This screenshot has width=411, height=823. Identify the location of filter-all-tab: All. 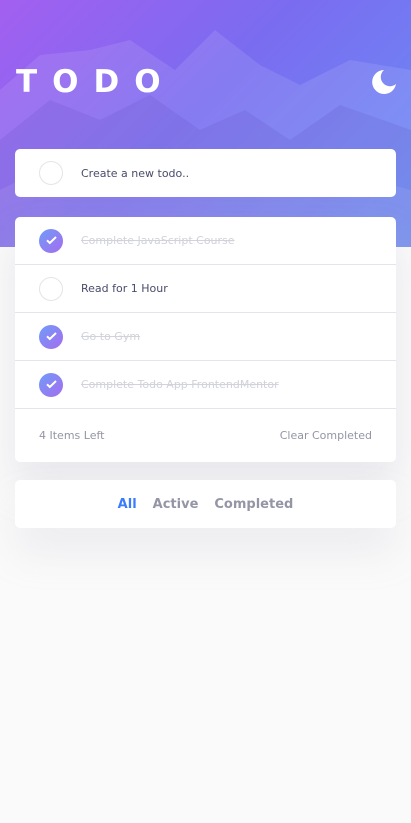
(127, 504).